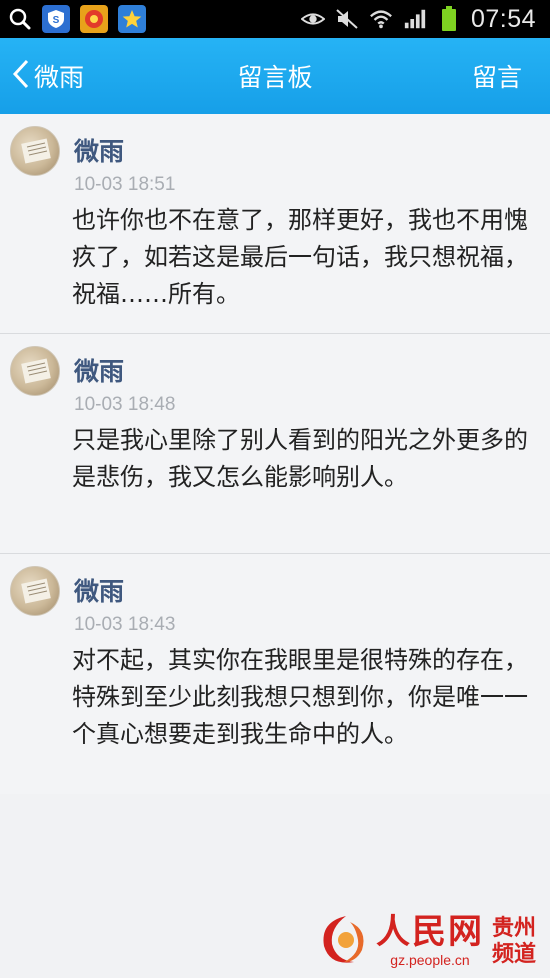 The width and height of the screenshot is (550, 978). What do you see at coordinates (430, 932) in the screenshot?
I see `watermark-brand: 人民网` at bounding box center [430, 932].